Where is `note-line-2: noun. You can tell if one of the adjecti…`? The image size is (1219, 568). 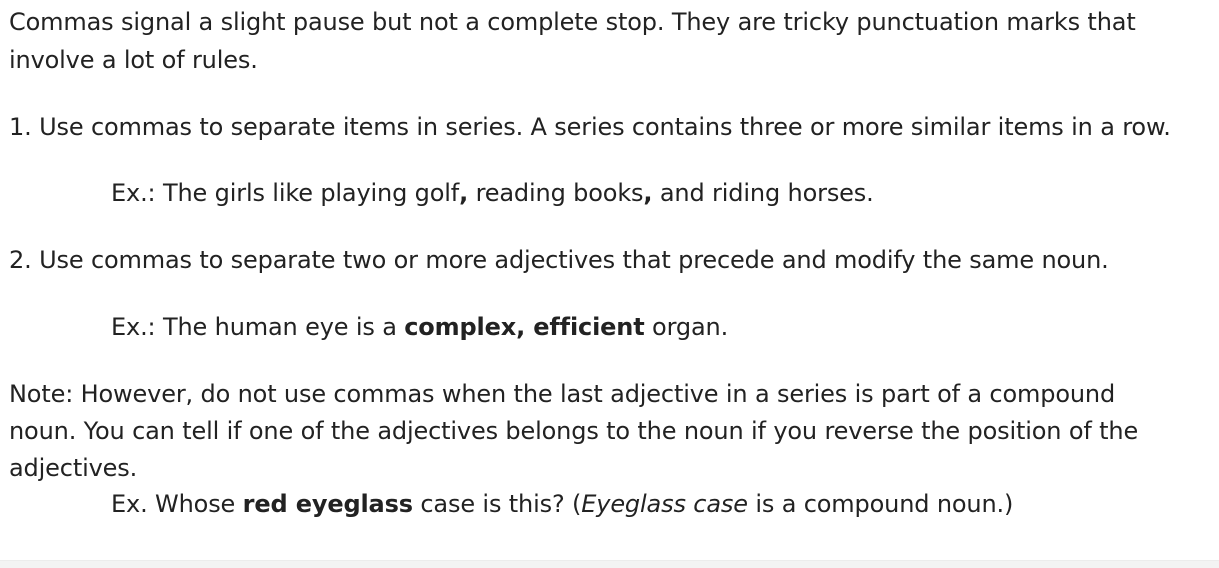
note-line-2: noun. You can tell if one of the adjecti… is located at coordinates (574, 431).